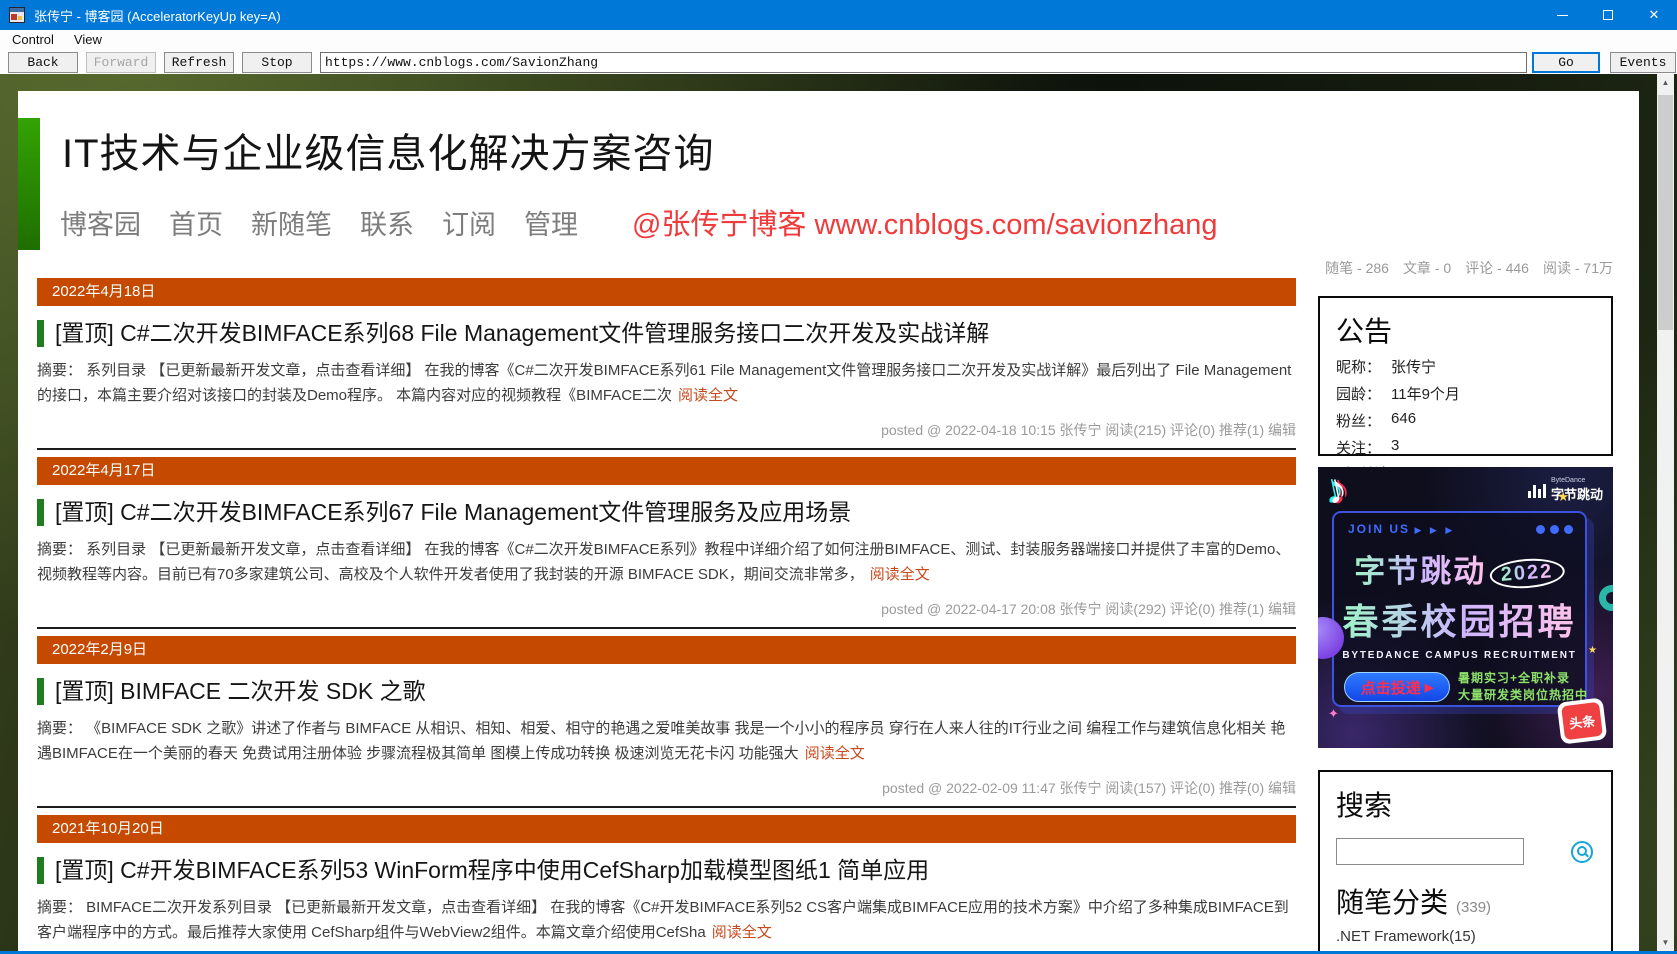 The width and height of the screenshot is (1677, 954). What do you see at coordinates (1368, 447) in the screenshot?
I see `announcement-row: 关注： 3` at bounding box center [1368, 447].